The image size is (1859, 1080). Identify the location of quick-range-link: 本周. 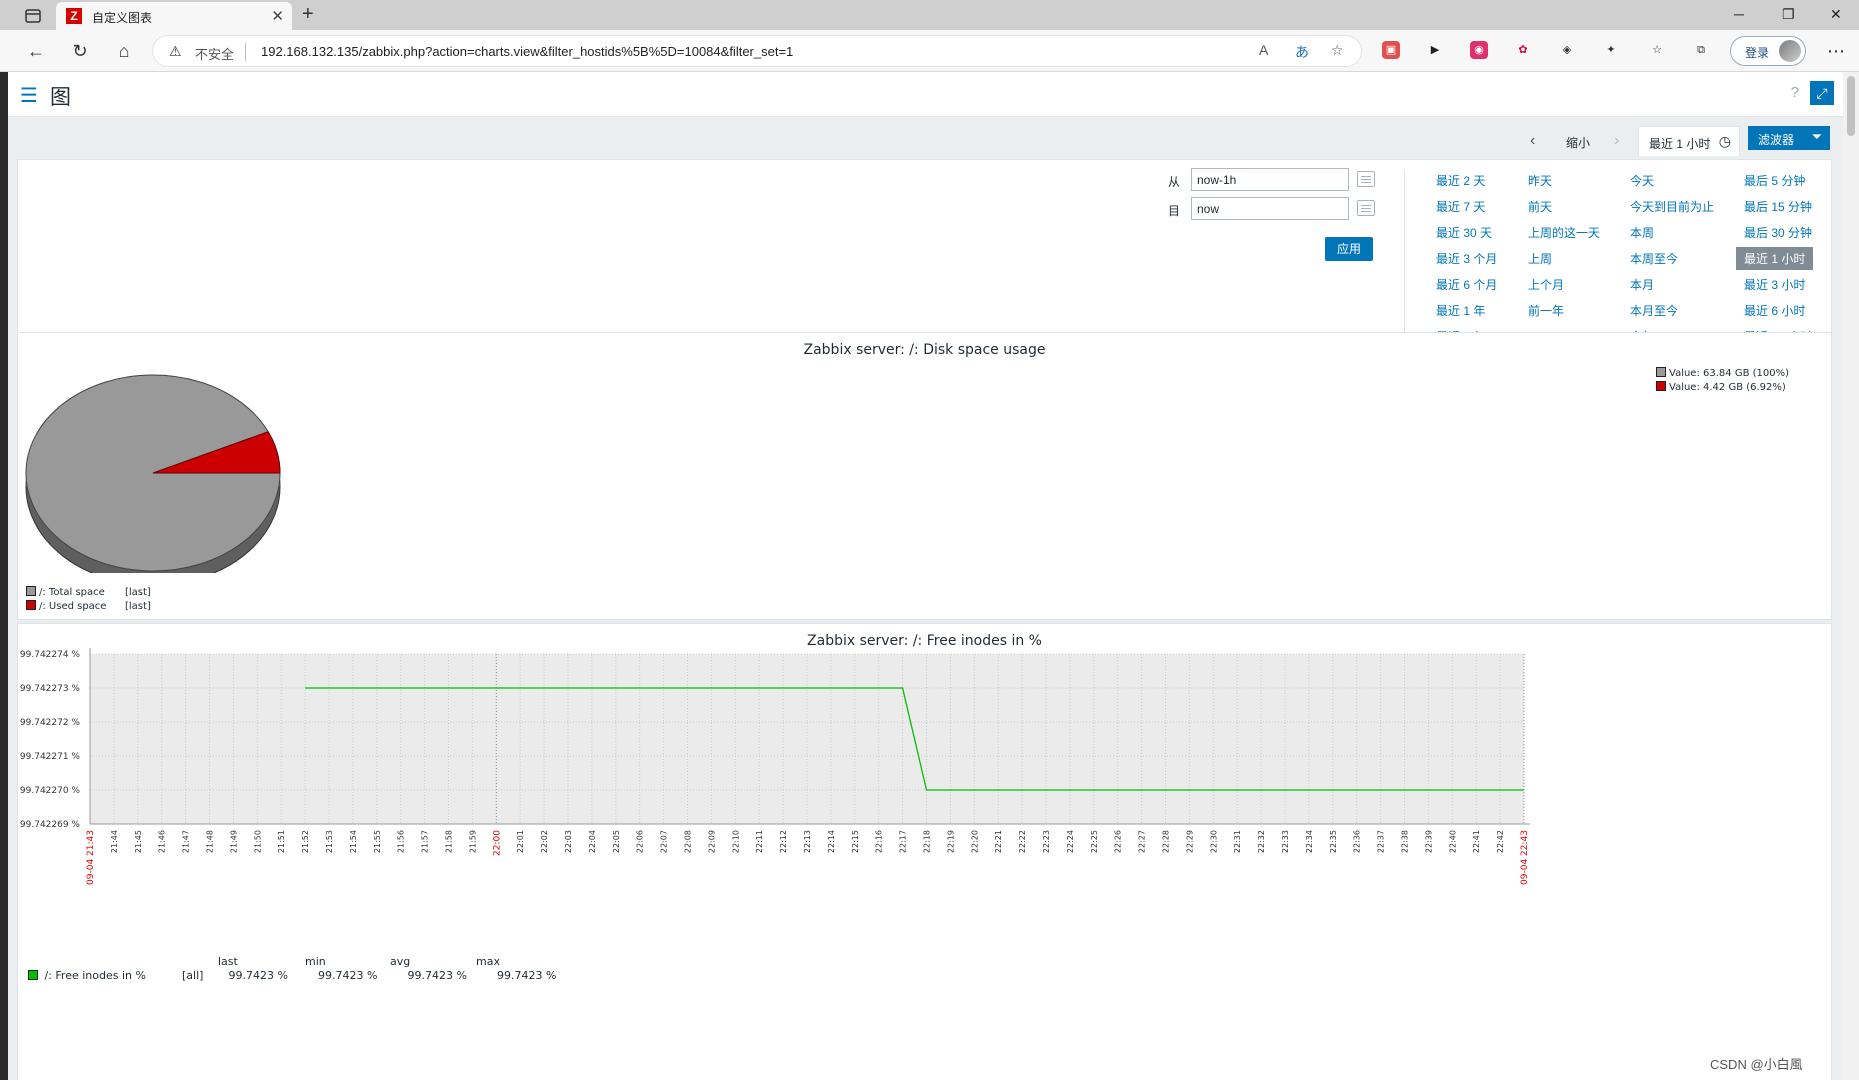
(1642, 232).